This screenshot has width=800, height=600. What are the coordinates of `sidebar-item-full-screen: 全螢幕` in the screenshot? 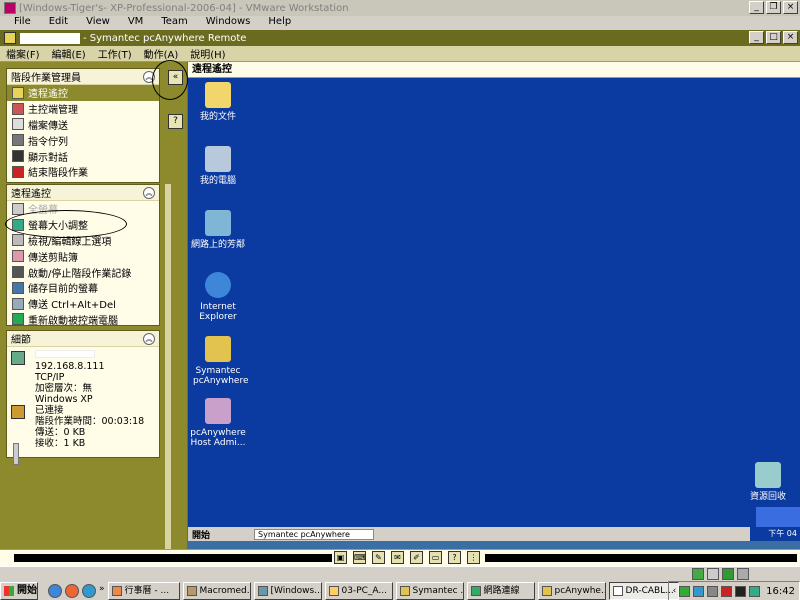 It's located at (83, 209).